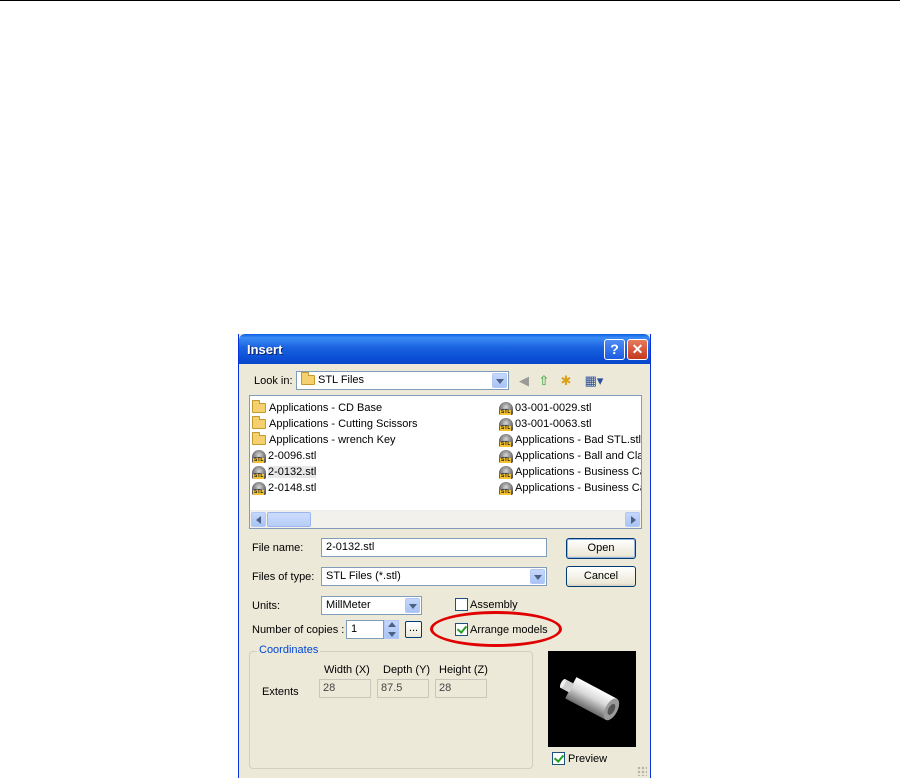  I want to click on look-in-value: STL Files, so click(341, 380).